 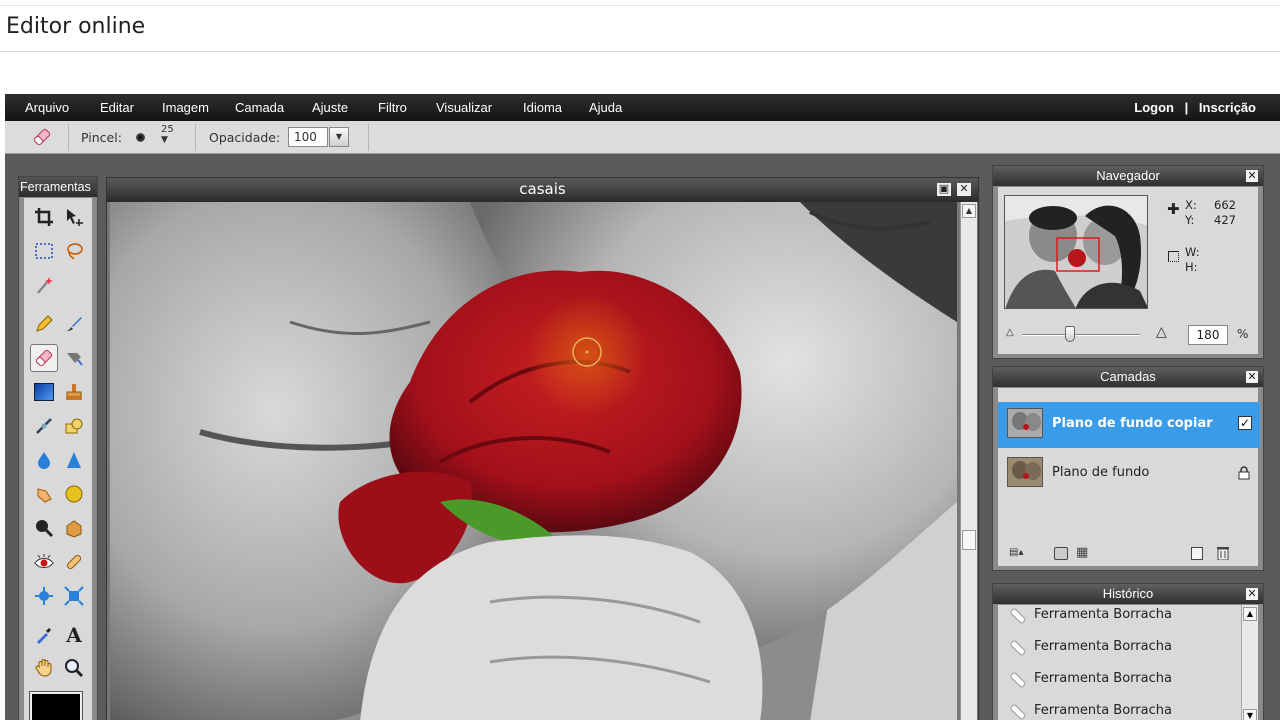 I want to click on sponge-tool-icon, so click(x=74, y=494).